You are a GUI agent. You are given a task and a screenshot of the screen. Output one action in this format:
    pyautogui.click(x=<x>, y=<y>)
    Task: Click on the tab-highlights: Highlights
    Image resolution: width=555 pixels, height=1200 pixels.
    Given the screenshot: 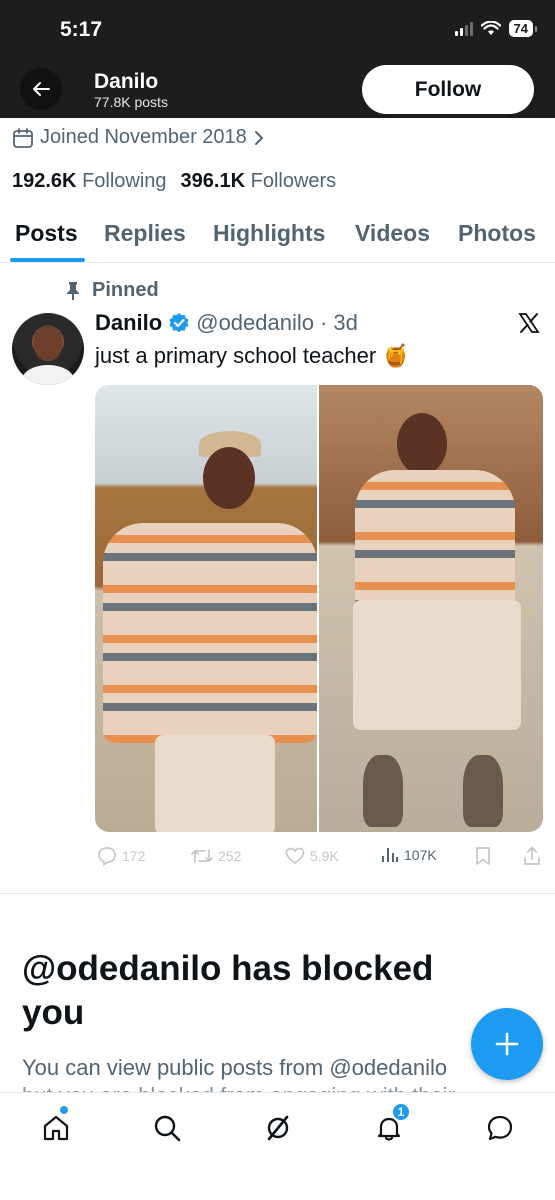 What is the action you would take?
    pyautogui.click(x=269, y=233)
    